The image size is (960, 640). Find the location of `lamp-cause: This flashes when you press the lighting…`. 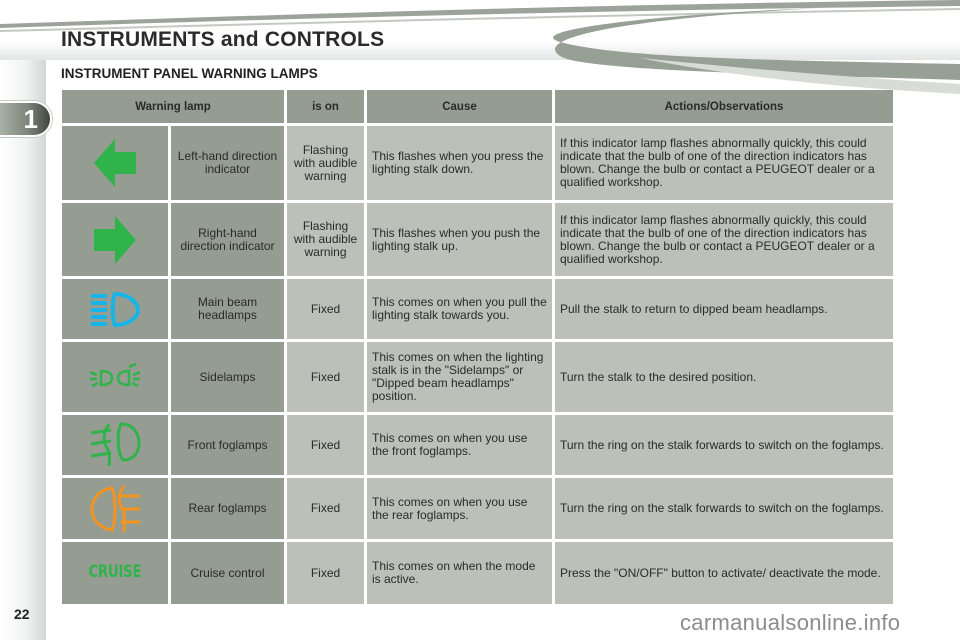

lamp-cause: This flashes when you press the lighting… is located at coordinates (459, 163).